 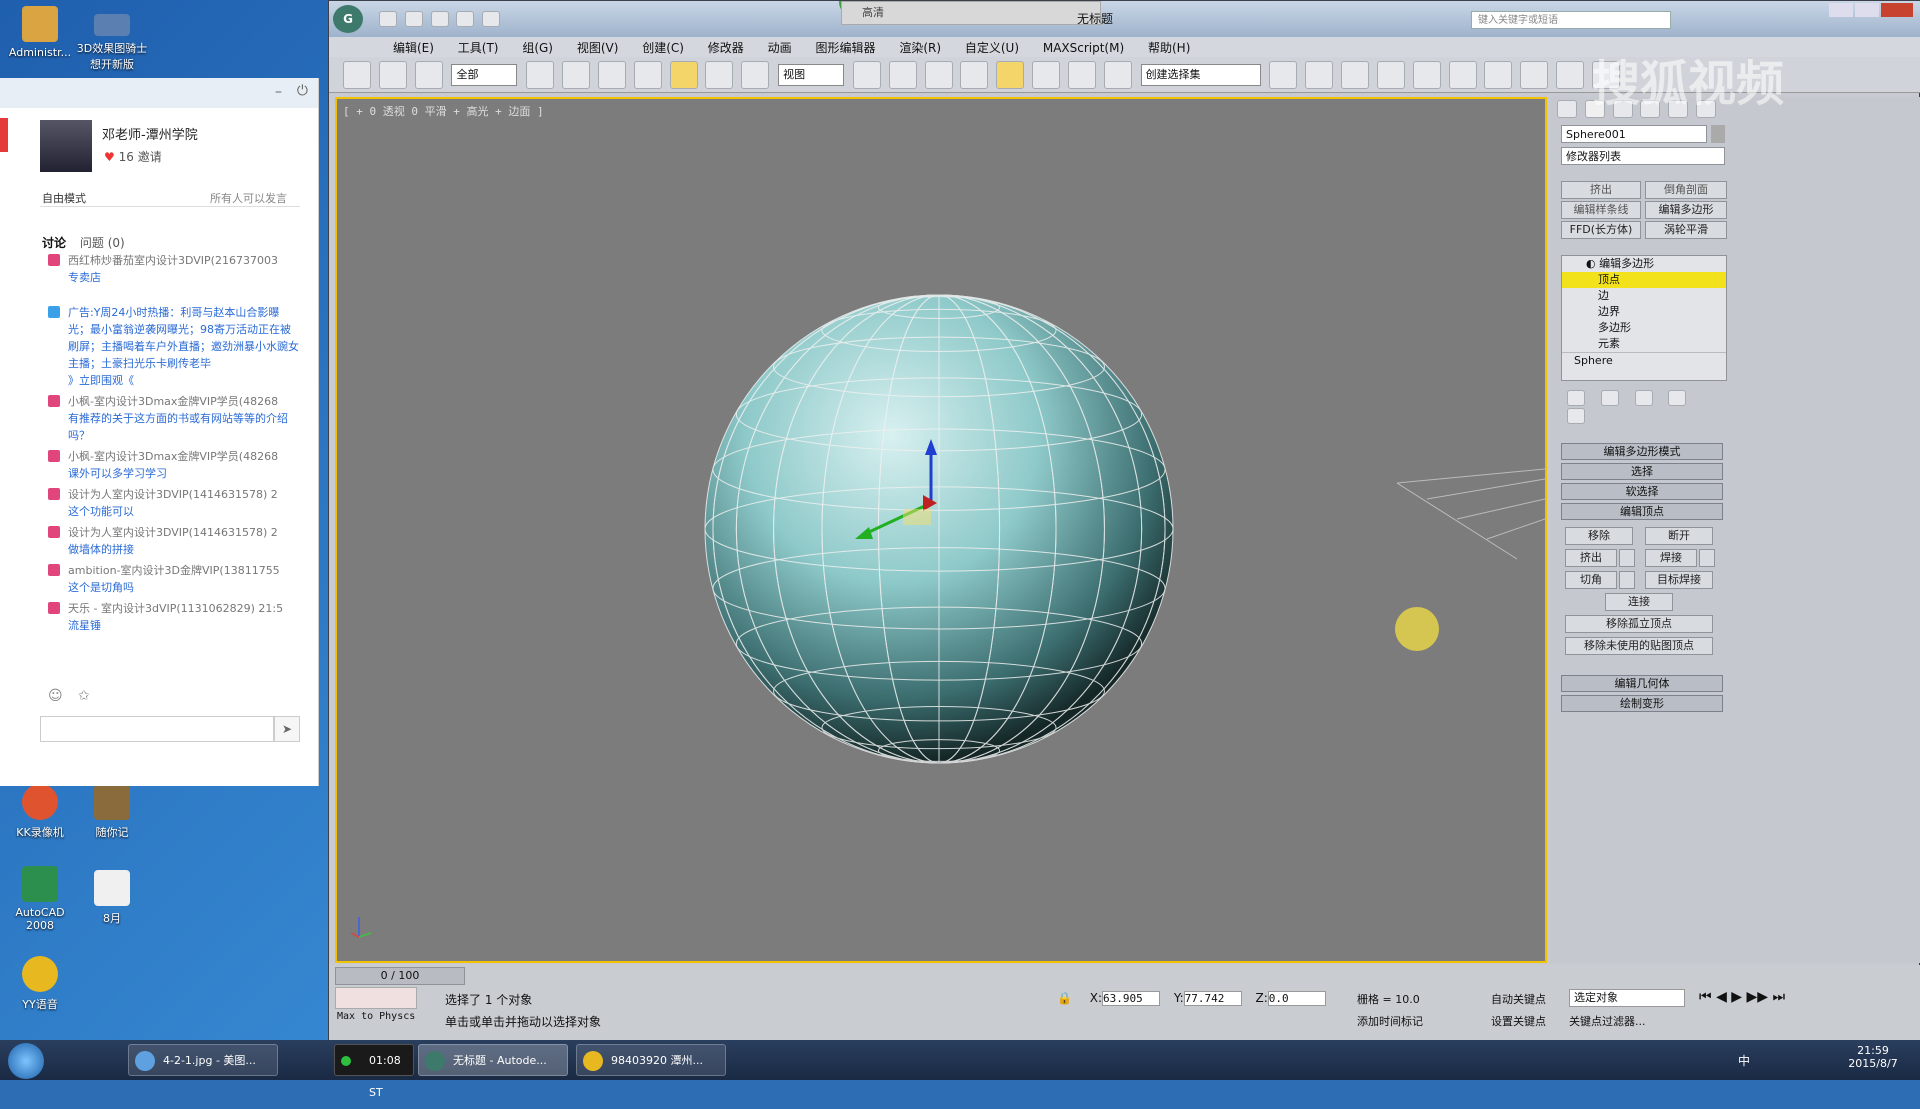 What do you see at coordinates (40, 812) in the screenshot?
I see `desktop-icon-kk: KK录像机` at bounding box center [40, 812].